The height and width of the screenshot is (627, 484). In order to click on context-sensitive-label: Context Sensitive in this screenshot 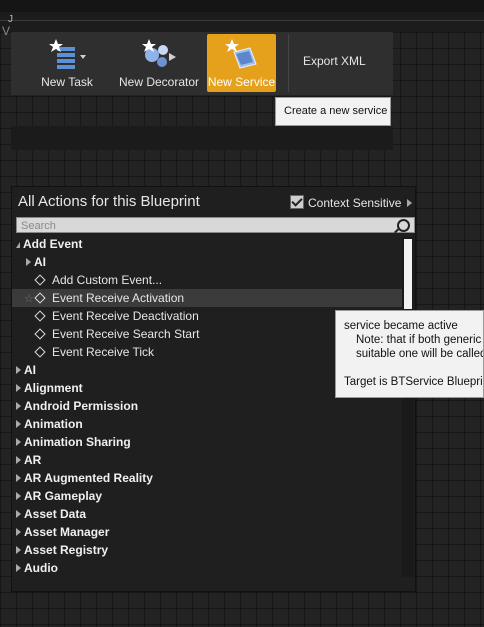, I will do `click(355, 203)`.